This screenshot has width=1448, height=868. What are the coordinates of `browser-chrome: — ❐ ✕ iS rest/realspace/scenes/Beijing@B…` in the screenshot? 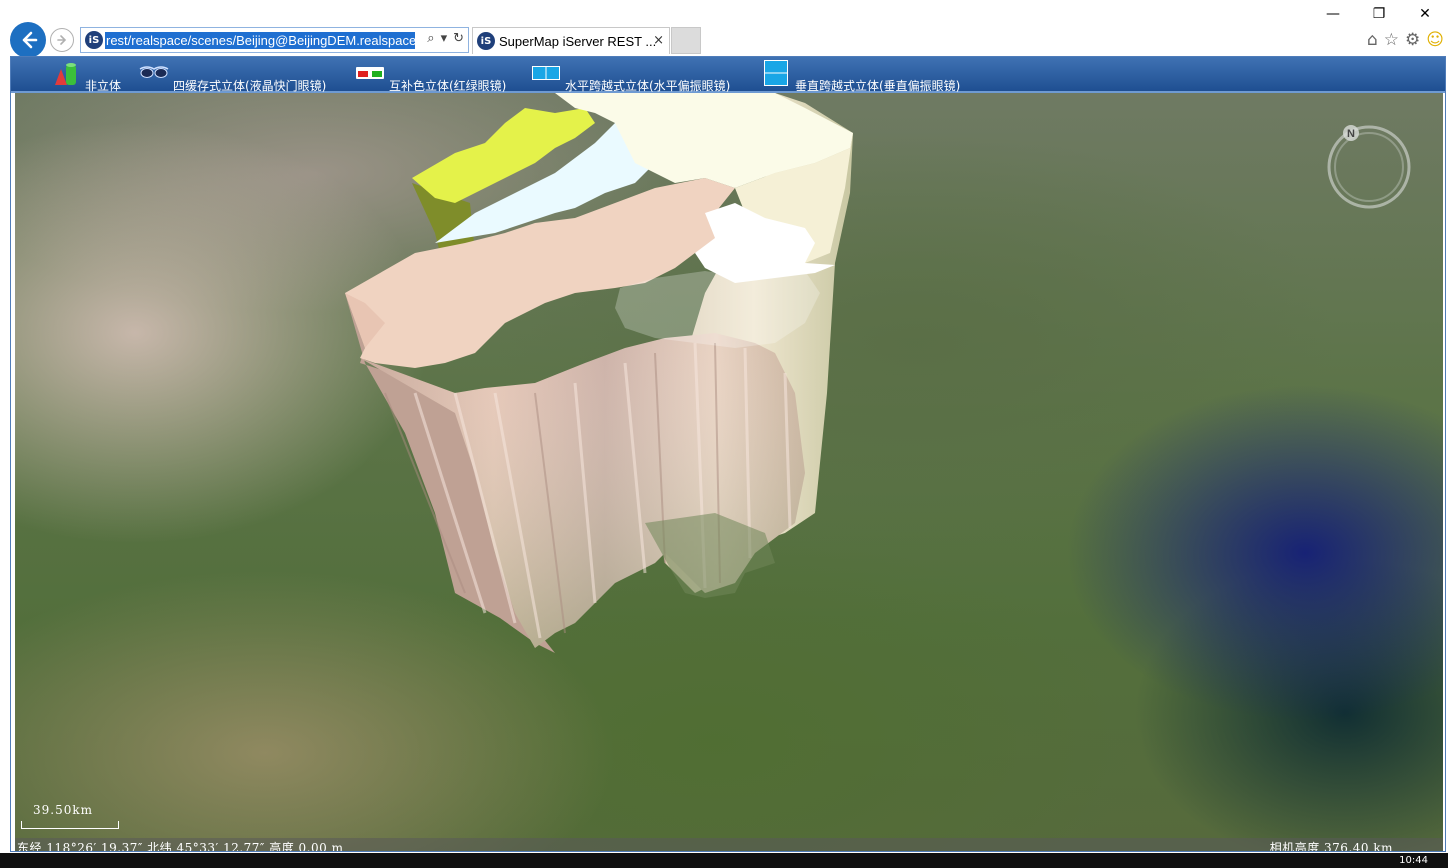 It's located at (724, 29).